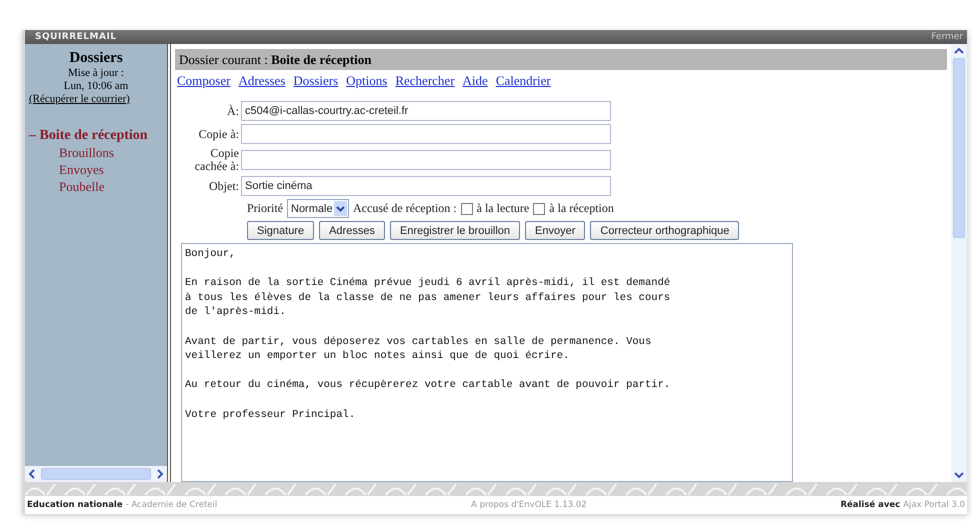  What do you see at coordinates (96, 73) in the screenshot?
I see `update-label: Mise à jour :` at bounding box center [96, 73].